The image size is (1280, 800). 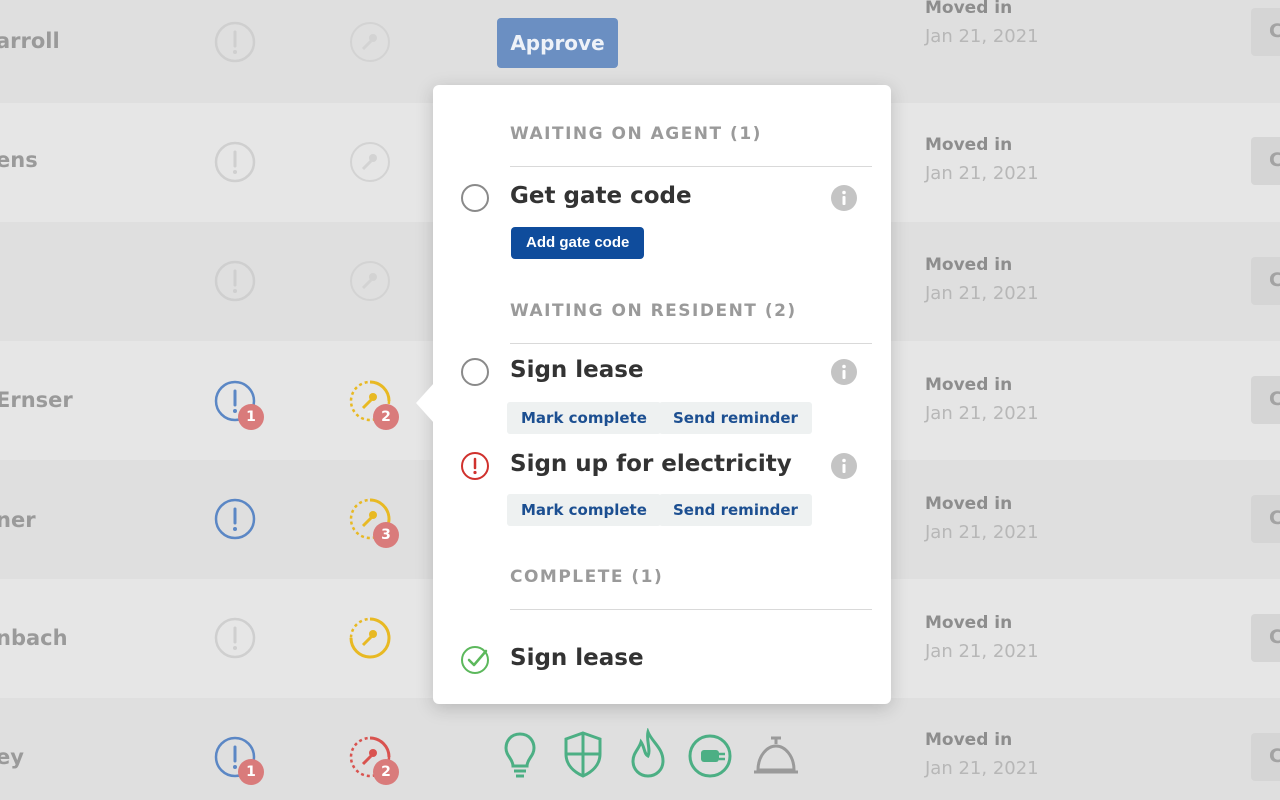 What do you see at coordinates (636, 134) in the screenshot?
I see `section-title-waiting-on-agent: WAITING ON AGENT (1)` at bounding box center [636, 134].